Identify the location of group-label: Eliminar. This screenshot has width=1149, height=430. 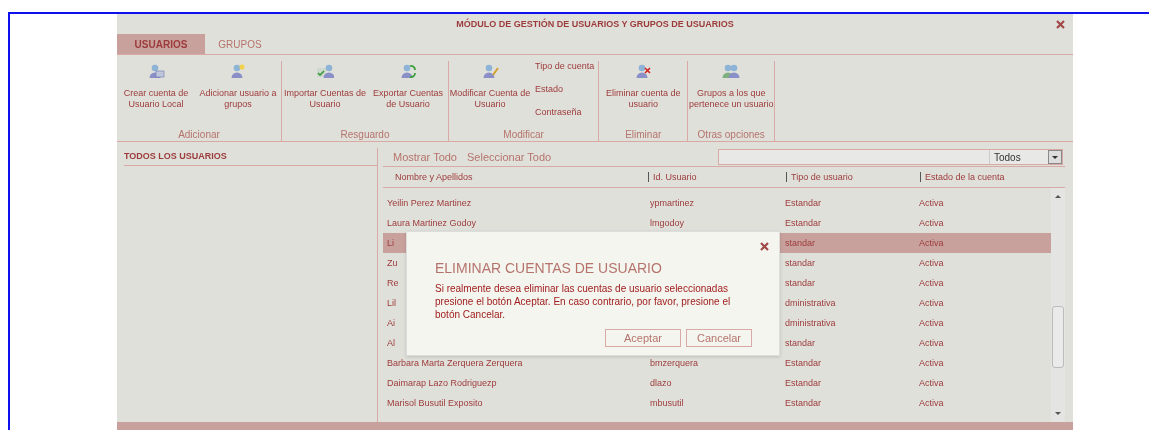
(643, 135).